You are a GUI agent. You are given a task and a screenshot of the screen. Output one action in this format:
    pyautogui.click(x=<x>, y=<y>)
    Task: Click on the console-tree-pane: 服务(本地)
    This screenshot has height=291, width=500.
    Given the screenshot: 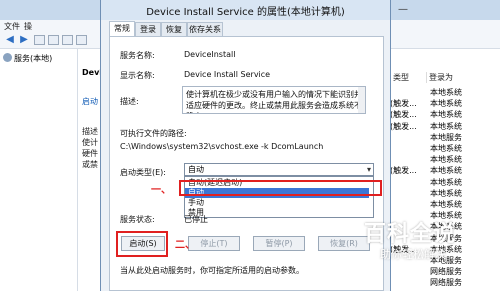 What is the action you would take?
    pyautogui.click(x=39, y=170)
    